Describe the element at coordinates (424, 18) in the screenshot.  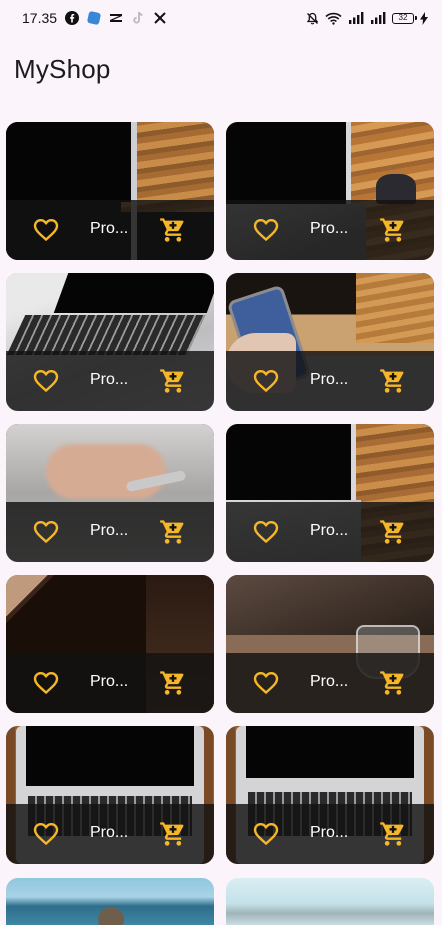
I see `charging-icon` at that location.